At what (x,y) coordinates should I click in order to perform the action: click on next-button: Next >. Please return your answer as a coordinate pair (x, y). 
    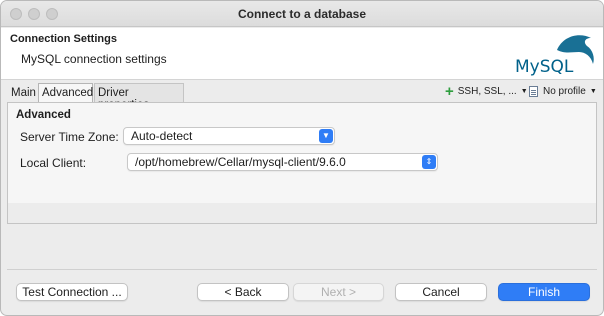
    Looking at the image, I should click on (338, 292).